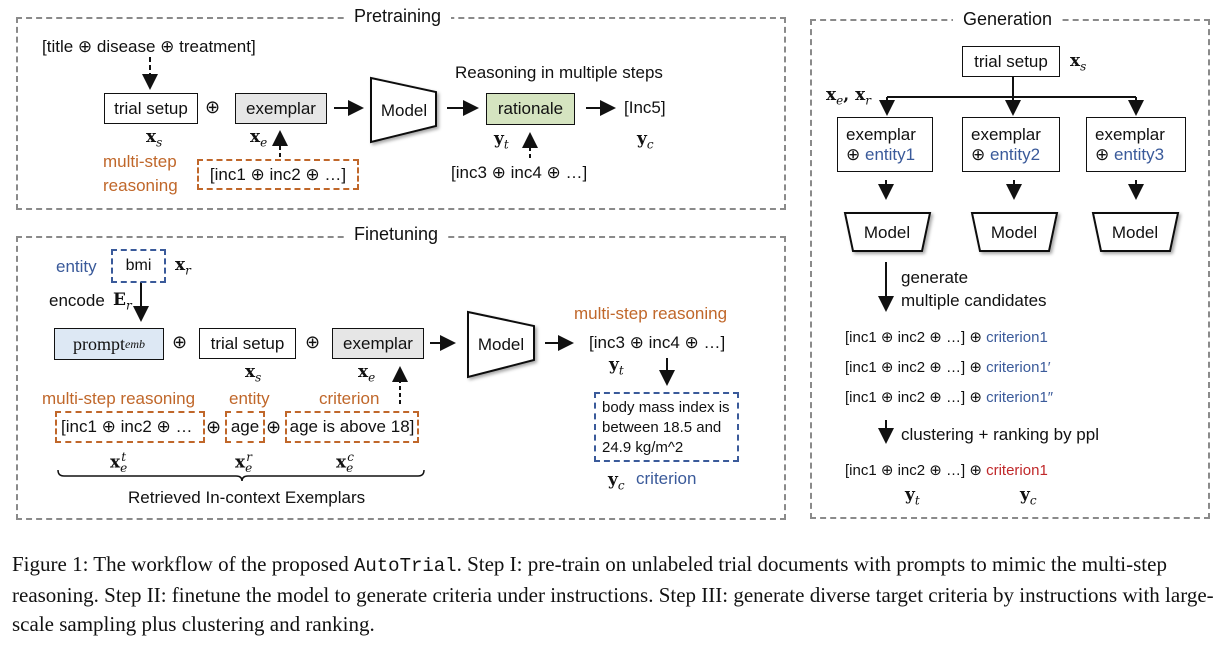 The width and height of the screenshot is (1228, 650). What do you see at coordinates (651, 313) in the screenshot?
I see `ft-out-multistep-label: multi-step reasoning` at bounding box center [651, 313].